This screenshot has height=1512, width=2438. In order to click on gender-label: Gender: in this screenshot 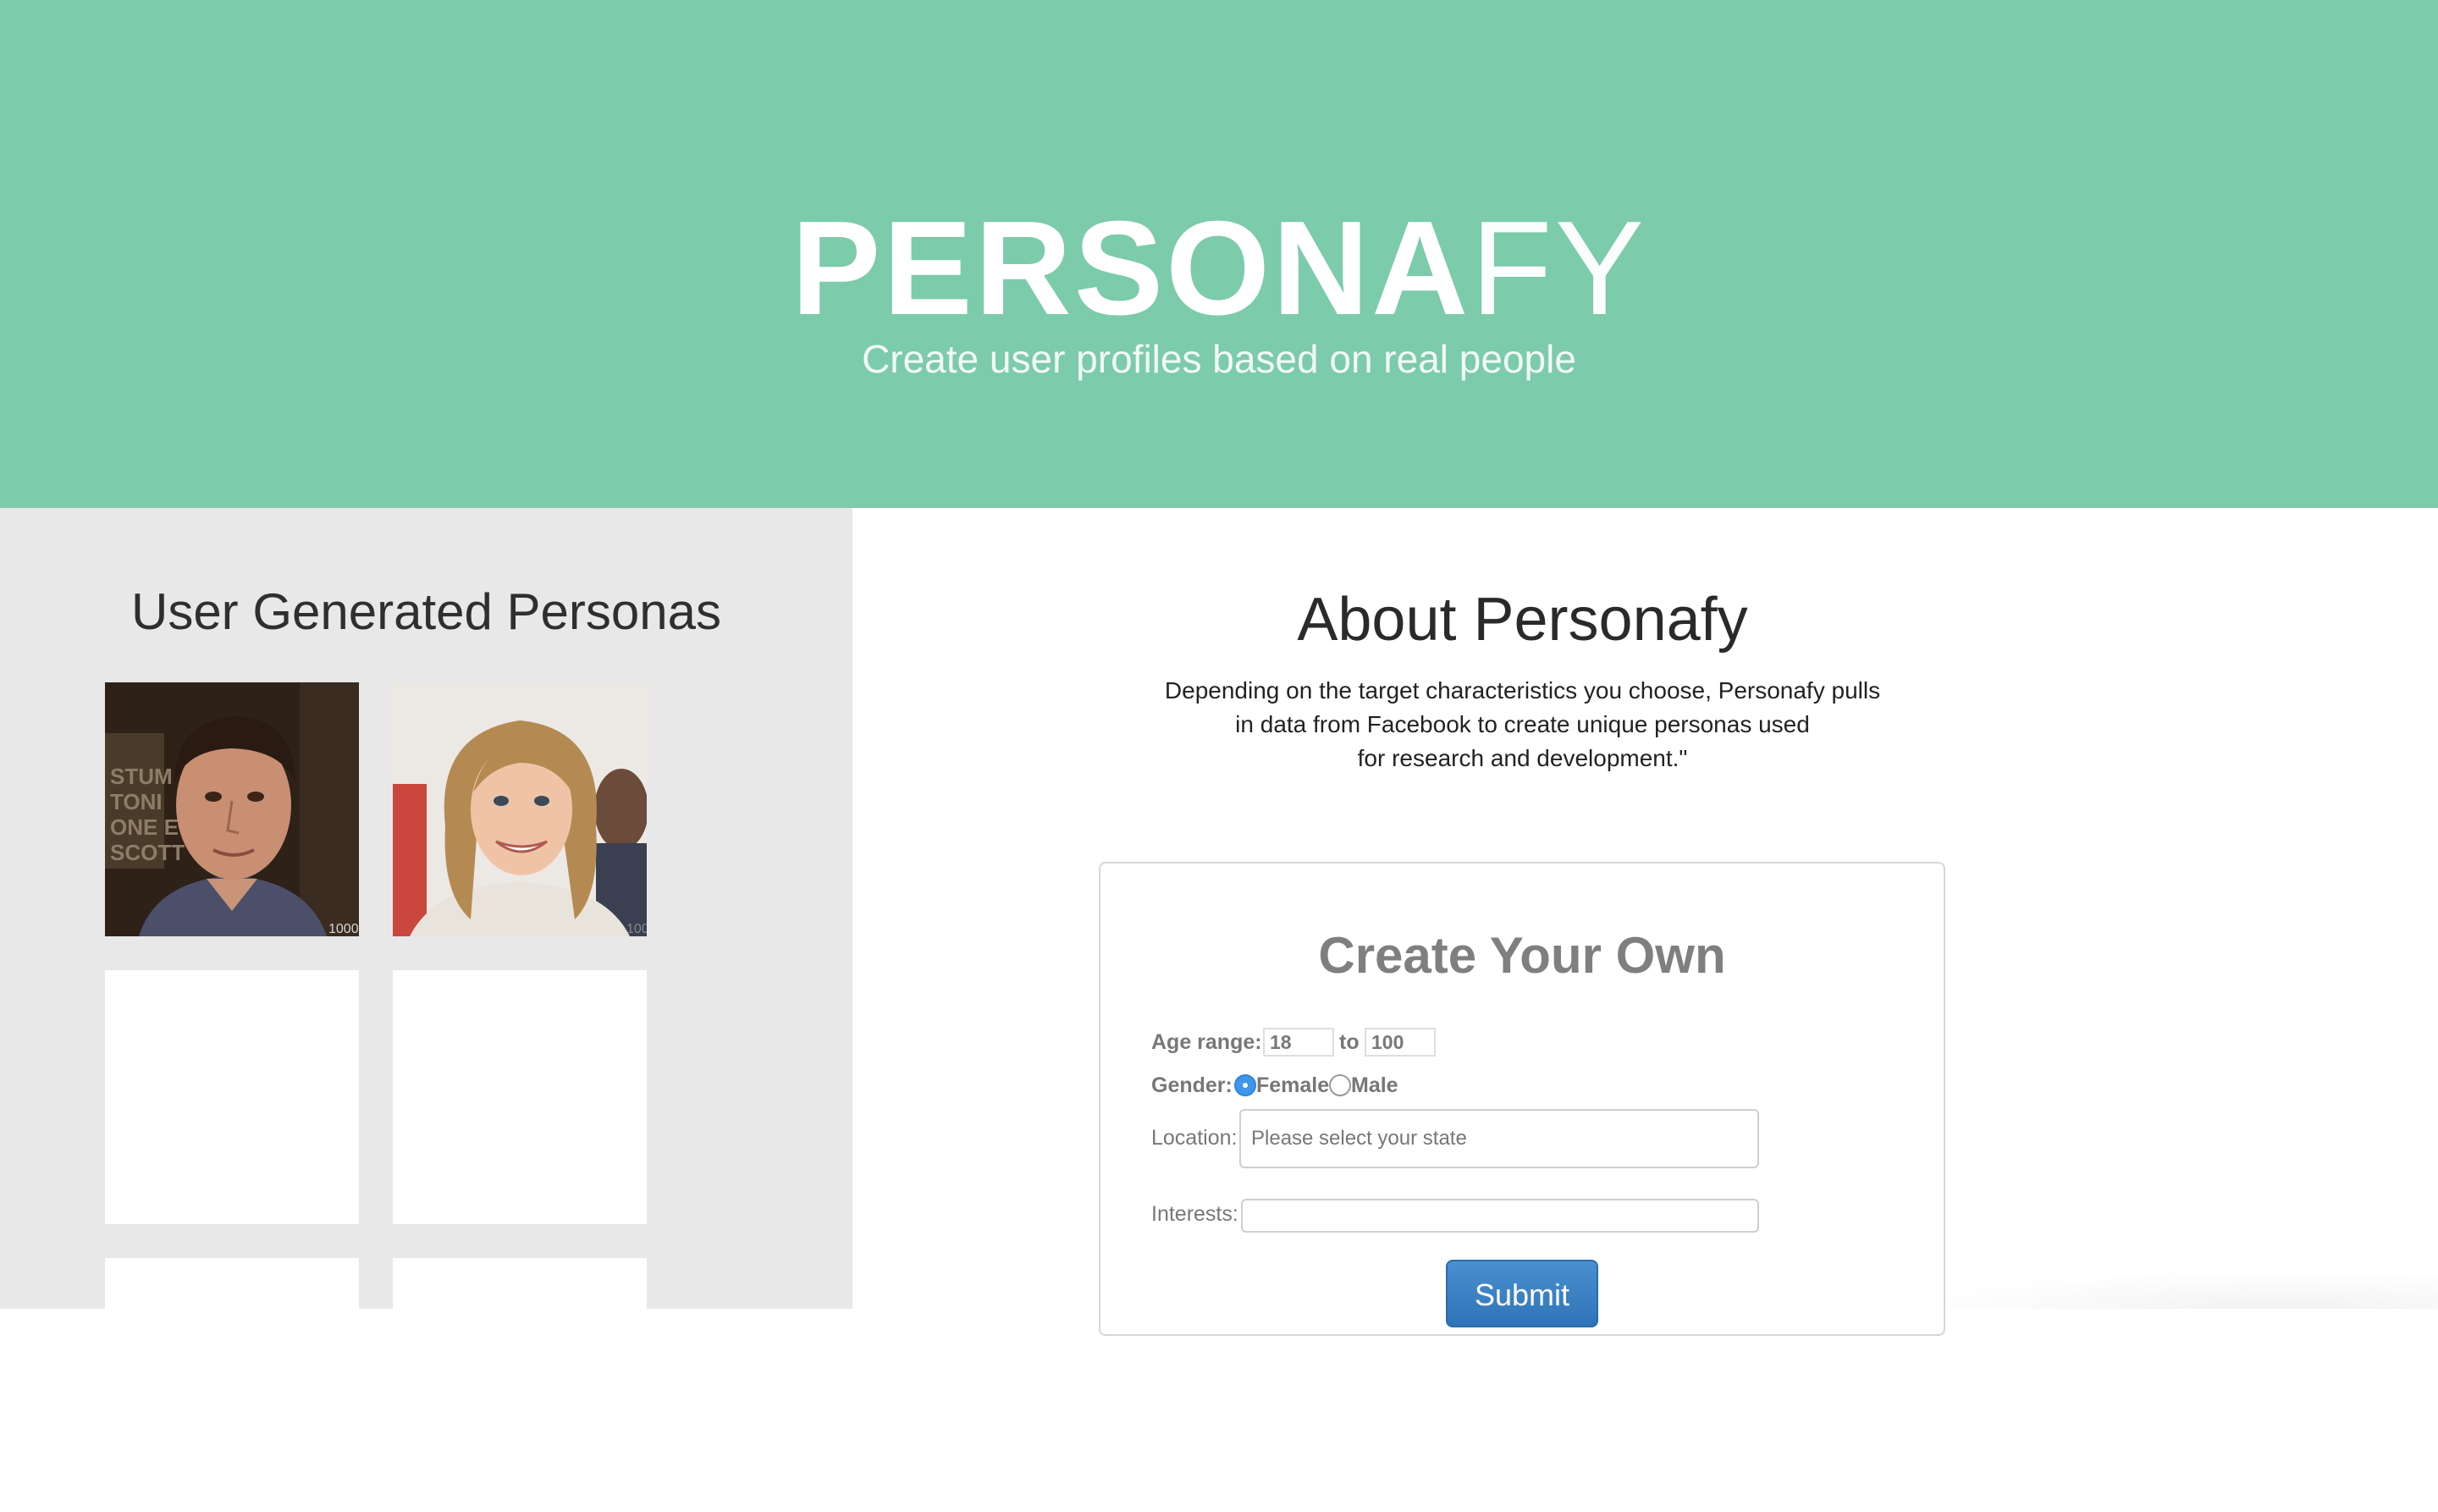, I will do `click(1192, 1085)`.